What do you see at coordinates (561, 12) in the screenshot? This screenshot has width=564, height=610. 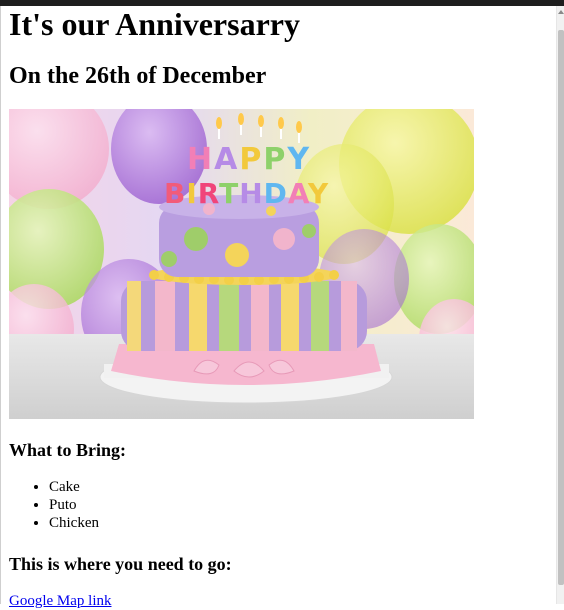 I see `scroll-up-arrow-icon` at bounding box center [561, 12].